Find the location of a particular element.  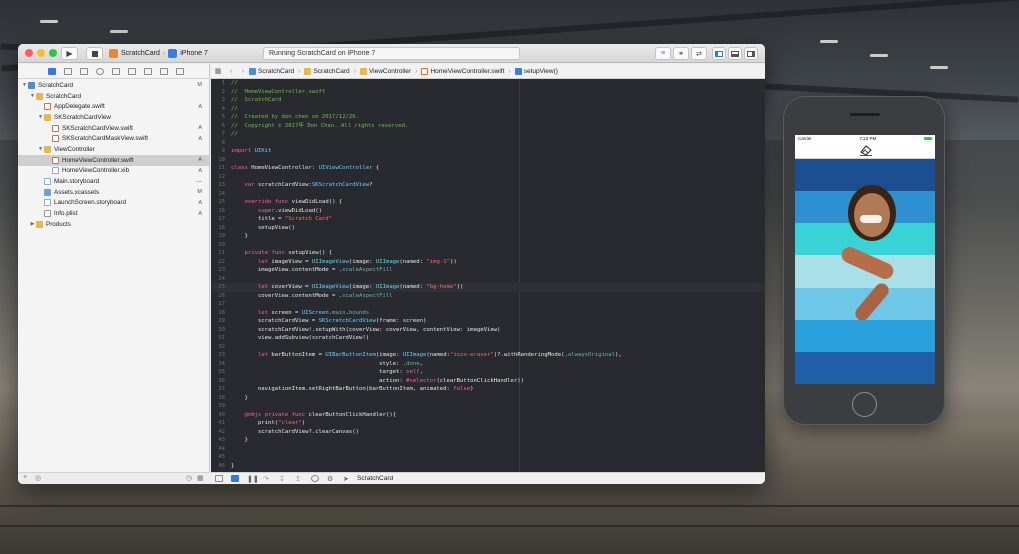

code-line: 19 } is located at coordinates (488, 236).